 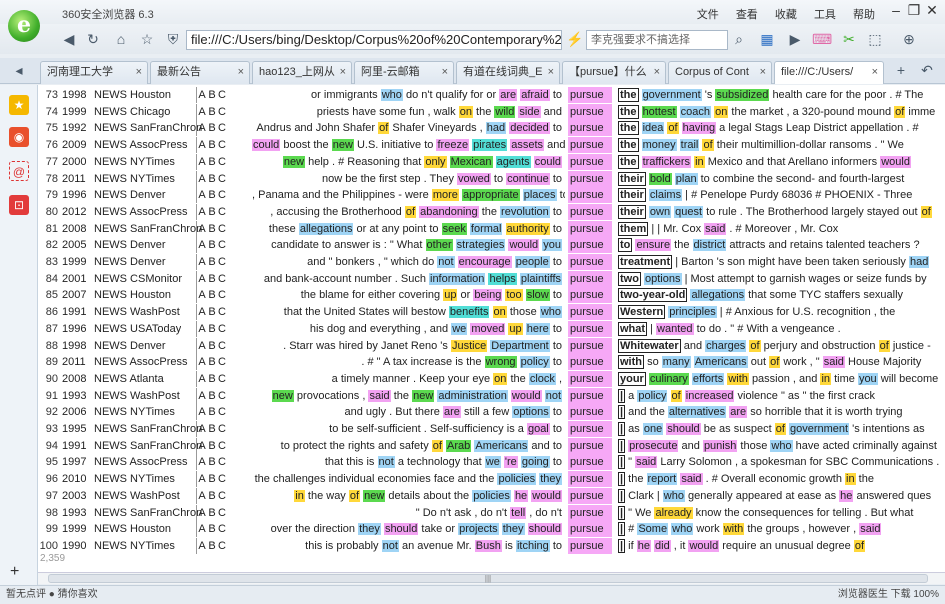 What do you see at coordinates (864, 15) in the screenshot?
I see `menu-help: 帮助` at bounding box center [864, 15].